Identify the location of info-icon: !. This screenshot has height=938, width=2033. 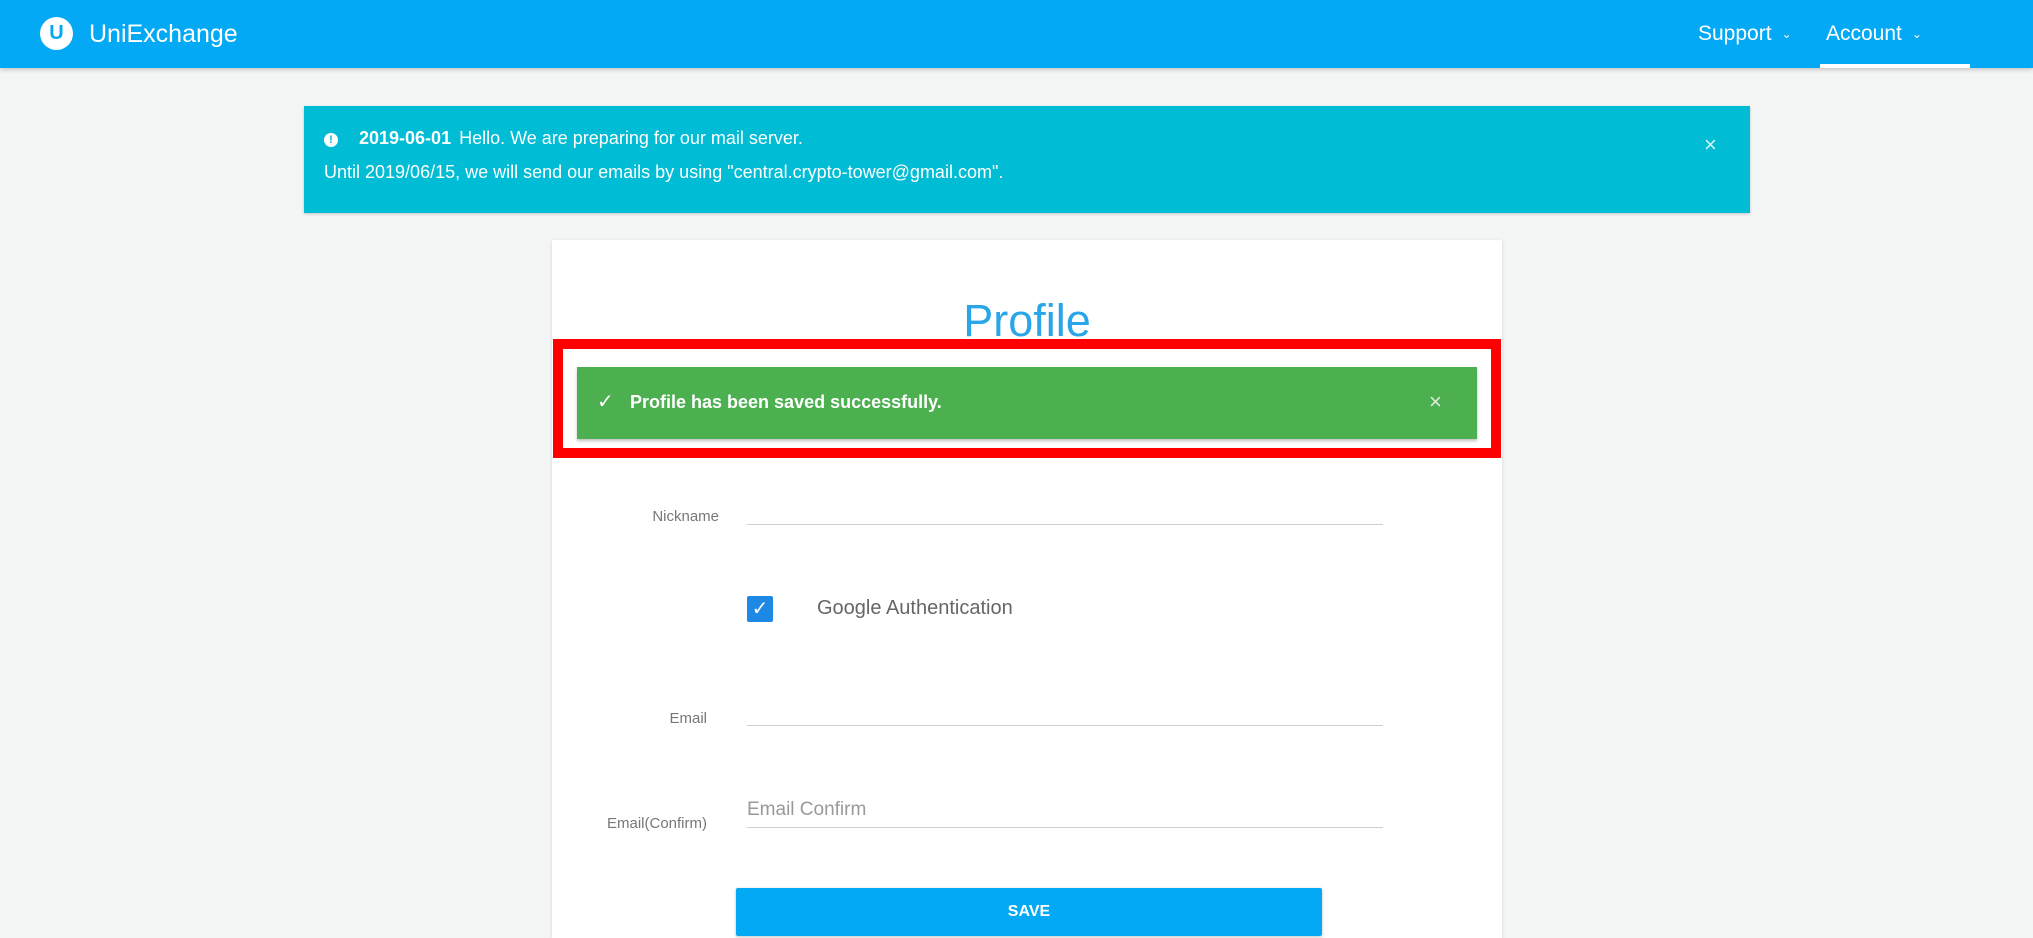
(331, 140).